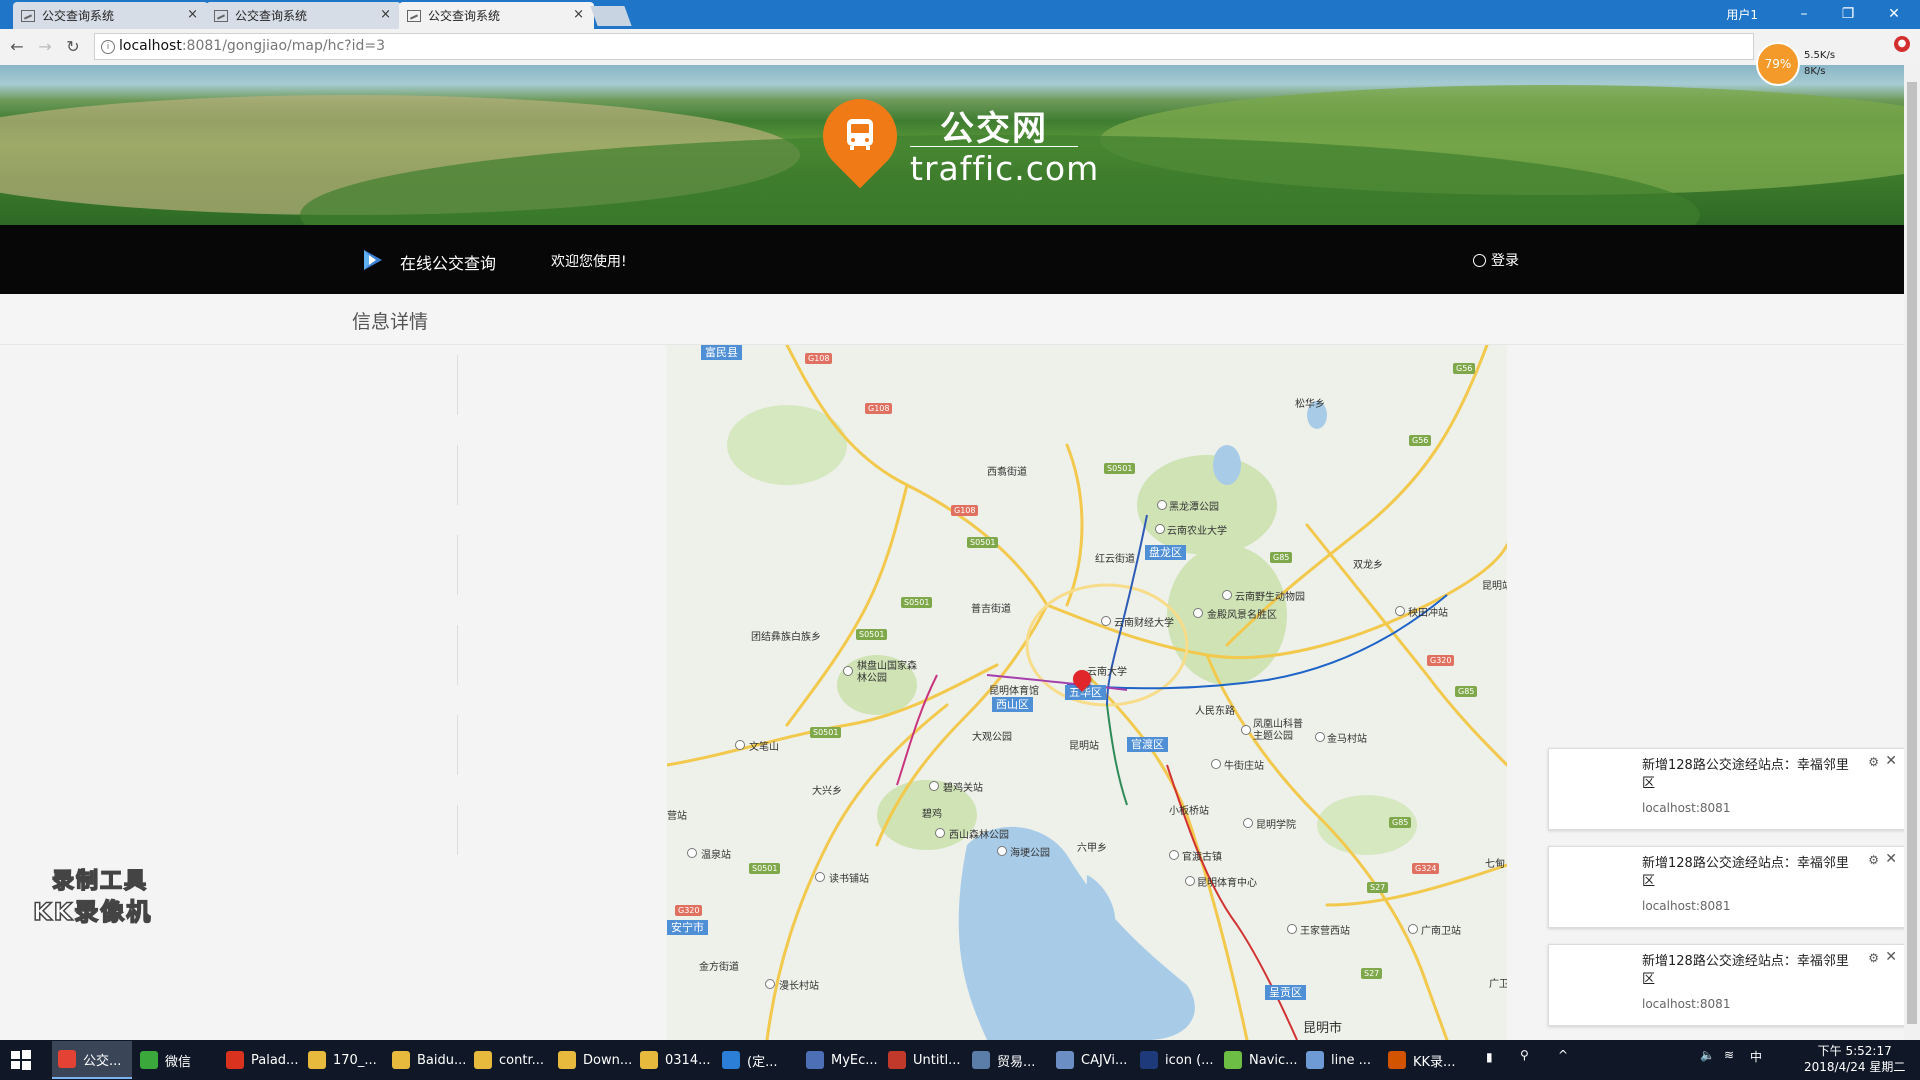 The image size is (1920, 1080). I want to click on map-place-label: 小板桥站, so click(1189, 811).